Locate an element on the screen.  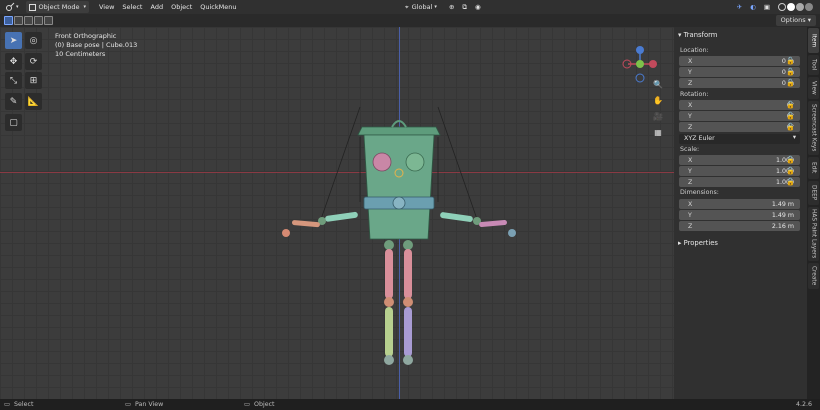
xray-toggle: ▣ is located at coordinates (767, 7).